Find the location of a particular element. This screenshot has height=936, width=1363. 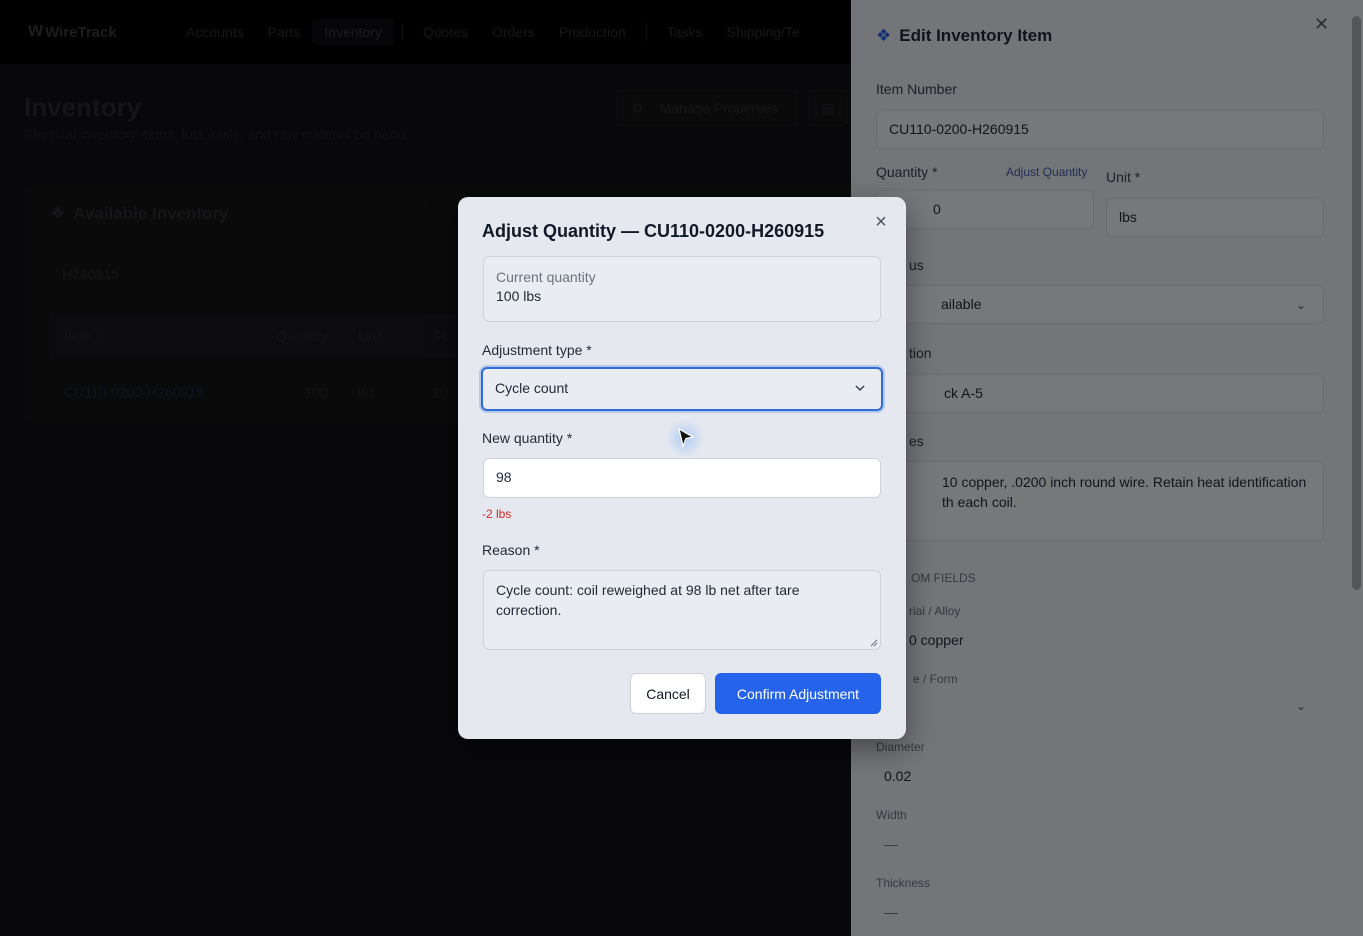

new-quantity-input: 98 is located at coordinates (682, 478).